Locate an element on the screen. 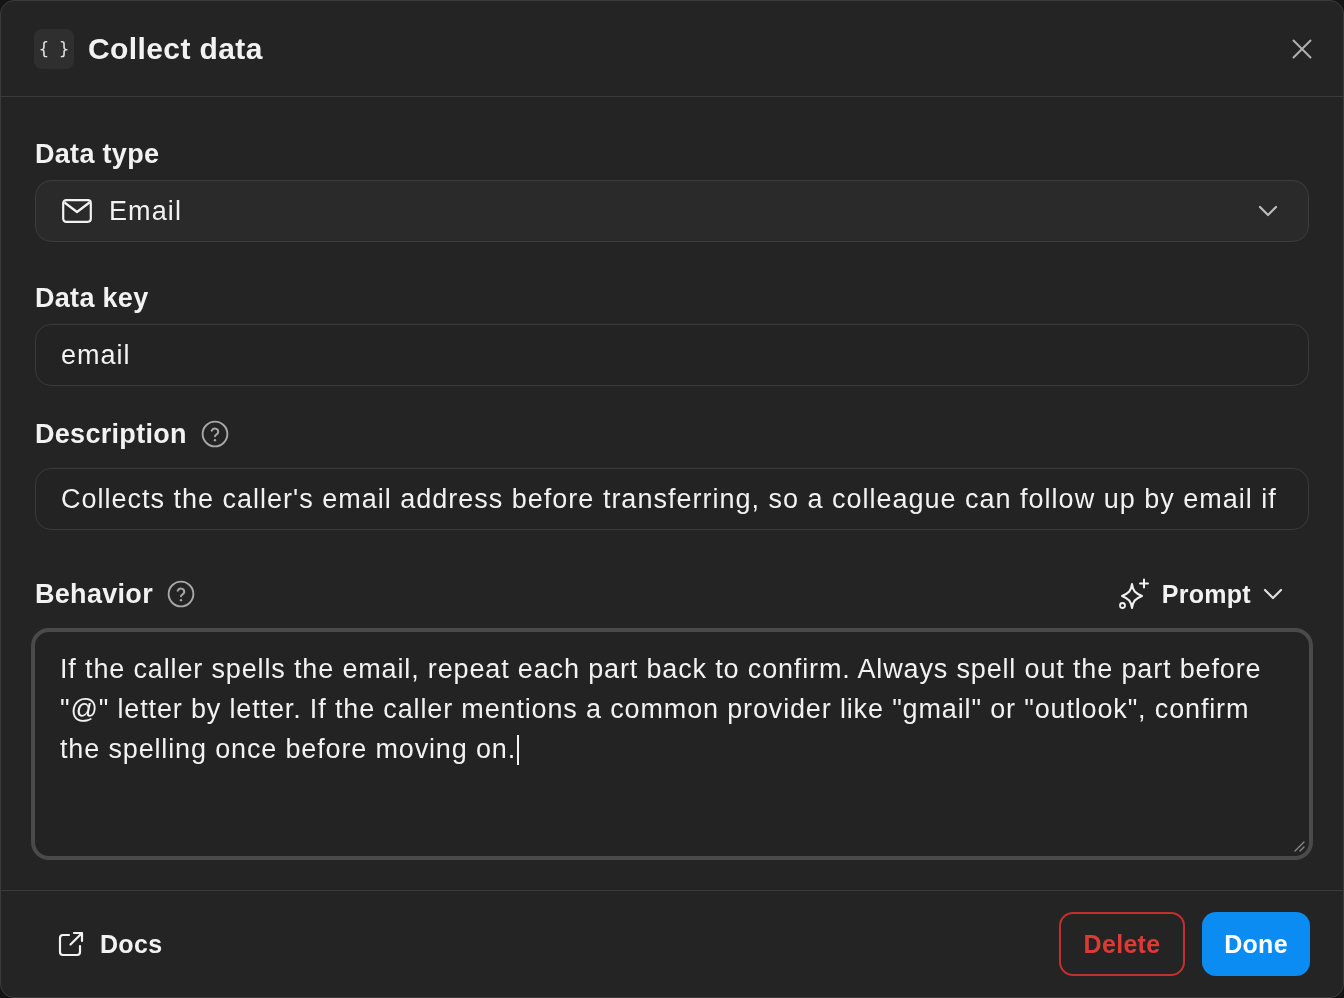 The image size is (1344, 998). envelope-icon is located at coordinates (77, 211).